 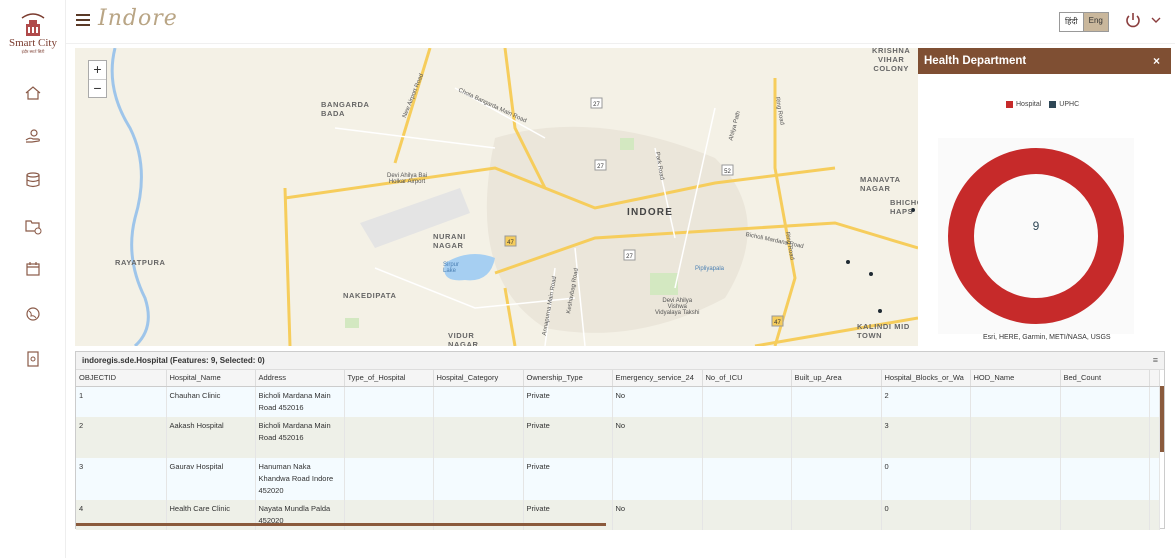 I want to click on table-menu-icon: ≡, so click(x=1155, y=360).